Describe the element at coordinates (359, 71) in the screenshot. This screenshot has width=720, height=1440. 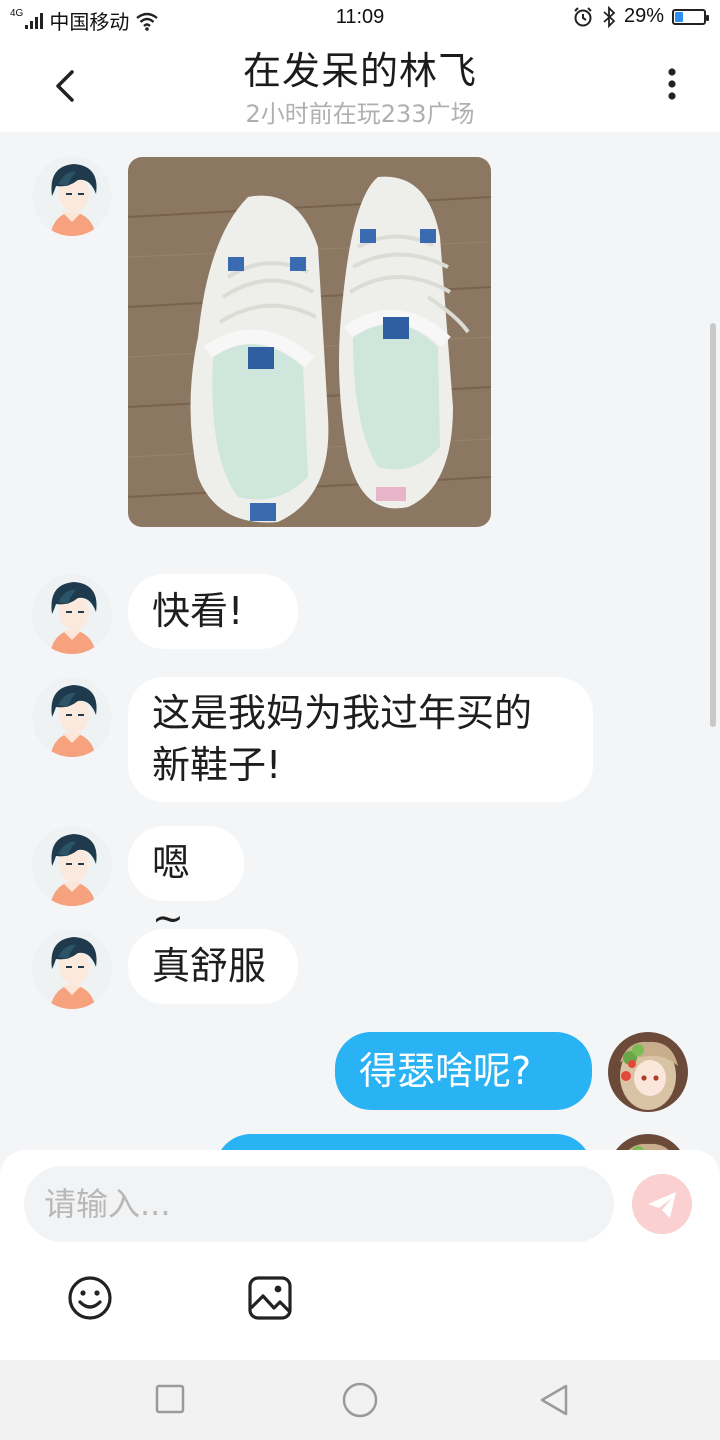
I see `chat-title: 在发呆的林飞` at that location.